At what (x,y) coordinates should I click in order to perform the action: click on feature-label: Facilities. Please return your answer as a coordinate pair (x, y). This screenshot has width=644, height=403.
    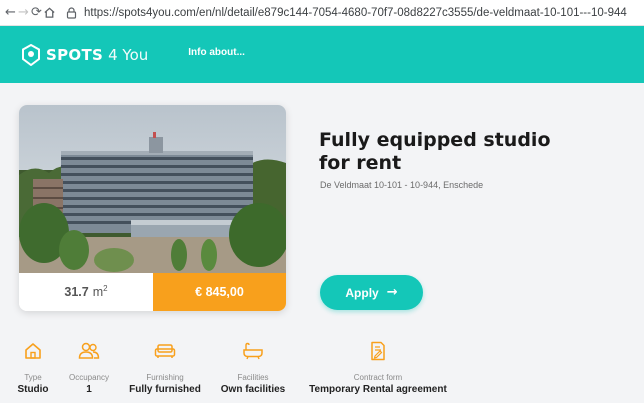
    Looking at the image, I should click on (253, 377).